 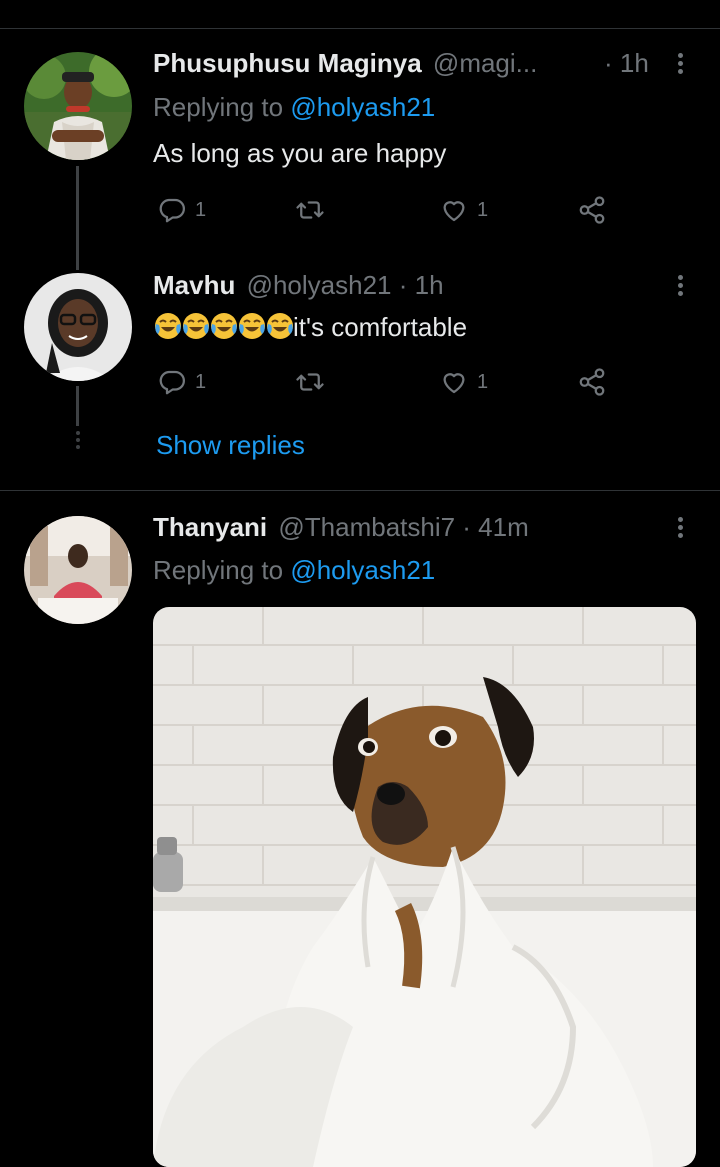 What do you see at coordinates (345, 285) in the screenshot?
I see `user-handle: @holyash21 · 1h` at bounding box center [345, 285].